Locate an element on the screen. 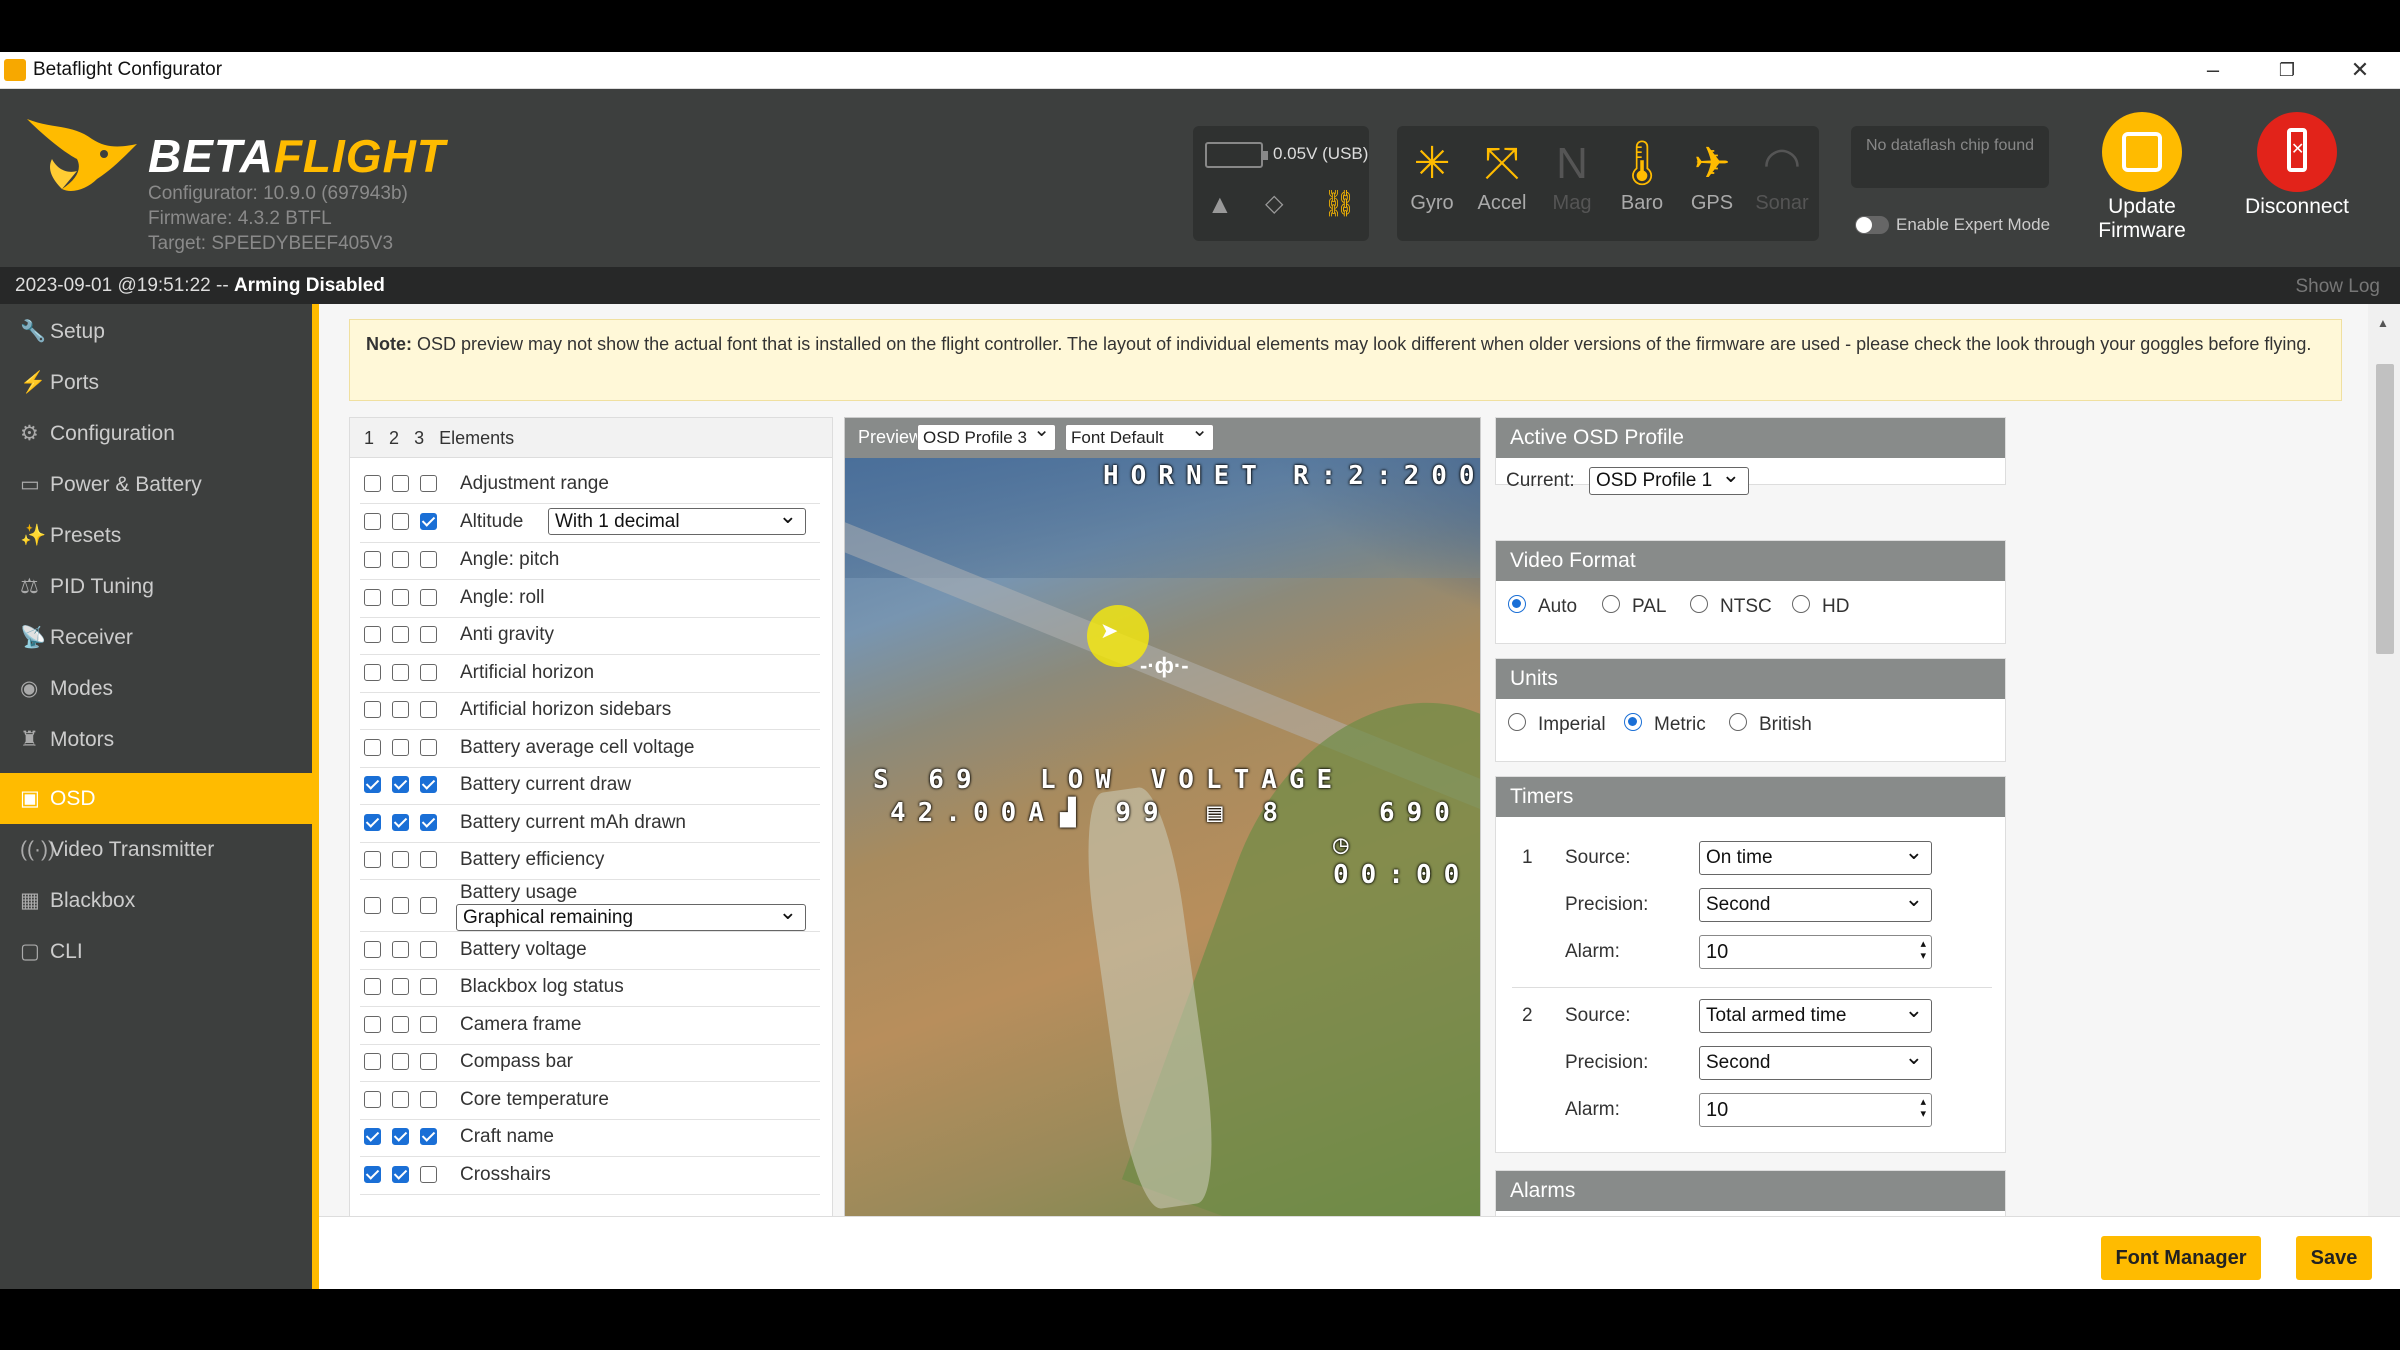 This screenshot has width=2400, height=1350. timer-2-precision-select: Second is located at coordinates (1815, 1060).